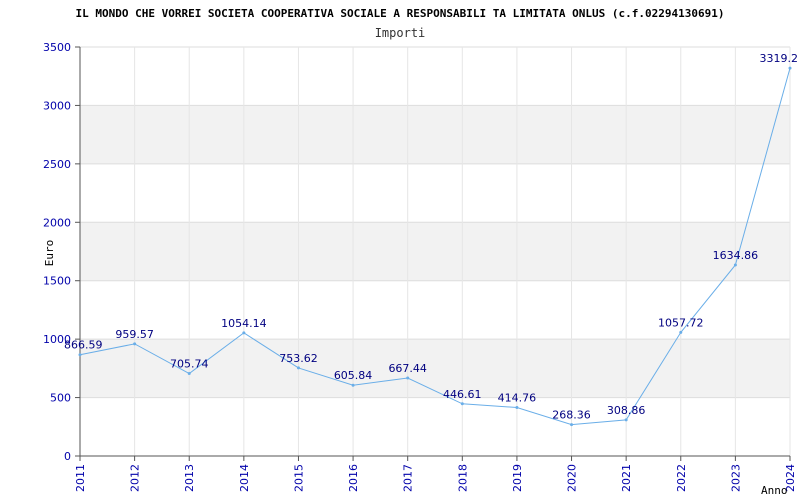 The width and height of the screenshot is (800, 500). What do you see at coordinates (189, 478) in the screenshot?
I see `x-tick-label: 2013` at bounding box center [189, 478].